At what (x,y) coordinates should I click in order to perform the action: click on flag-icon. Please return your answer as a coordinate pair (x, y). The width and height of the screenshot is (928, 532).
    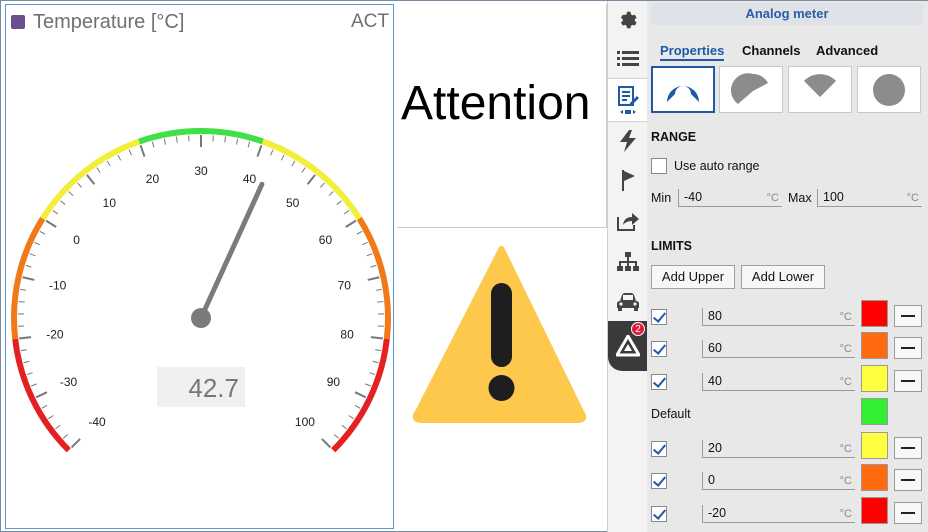
    Looking at the image, I should click on (628, 180).